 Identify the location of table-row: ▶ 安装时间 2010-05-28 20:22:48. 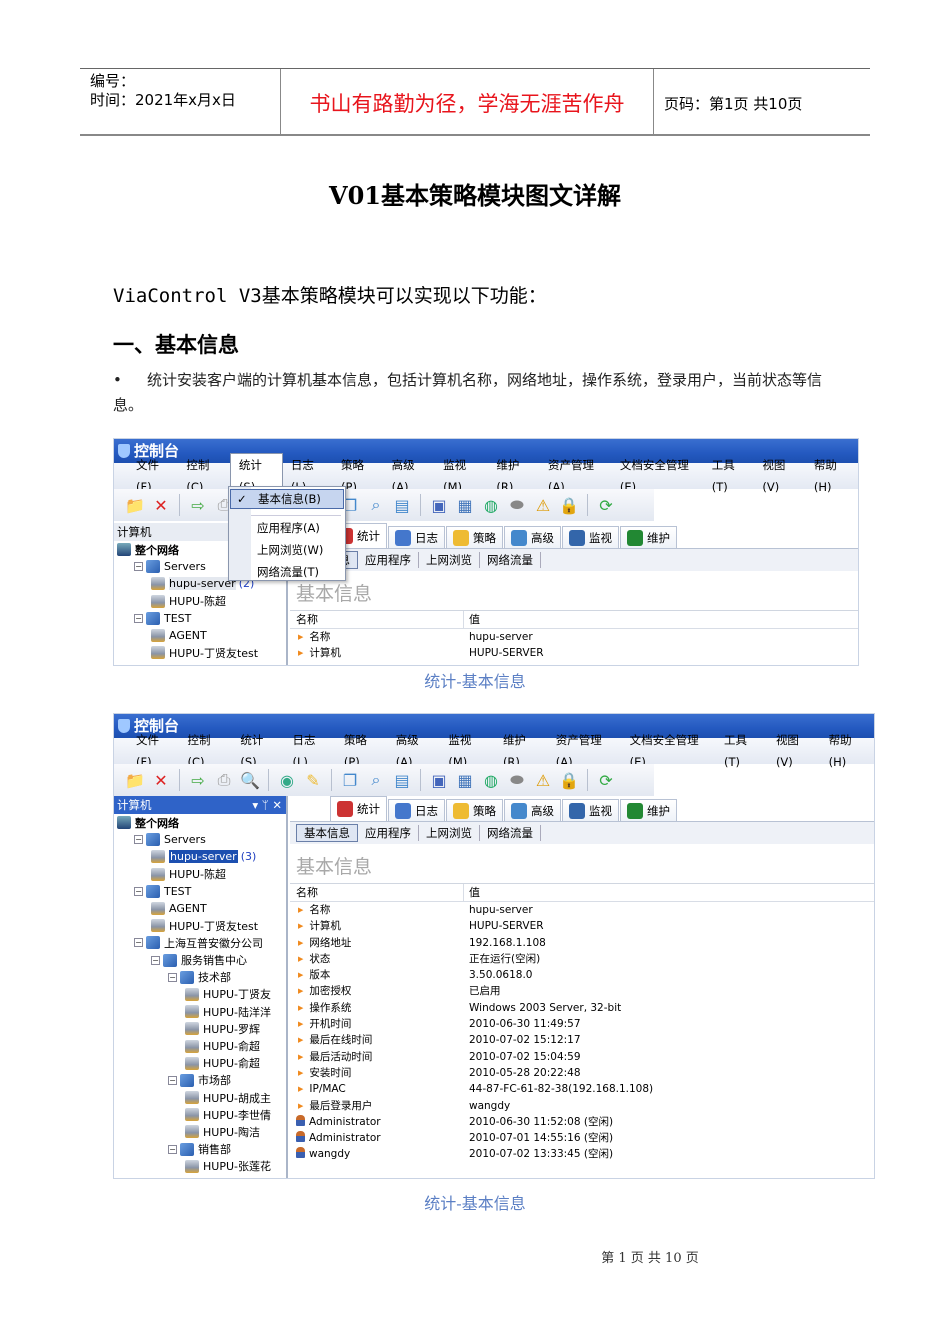
(582, 1073).